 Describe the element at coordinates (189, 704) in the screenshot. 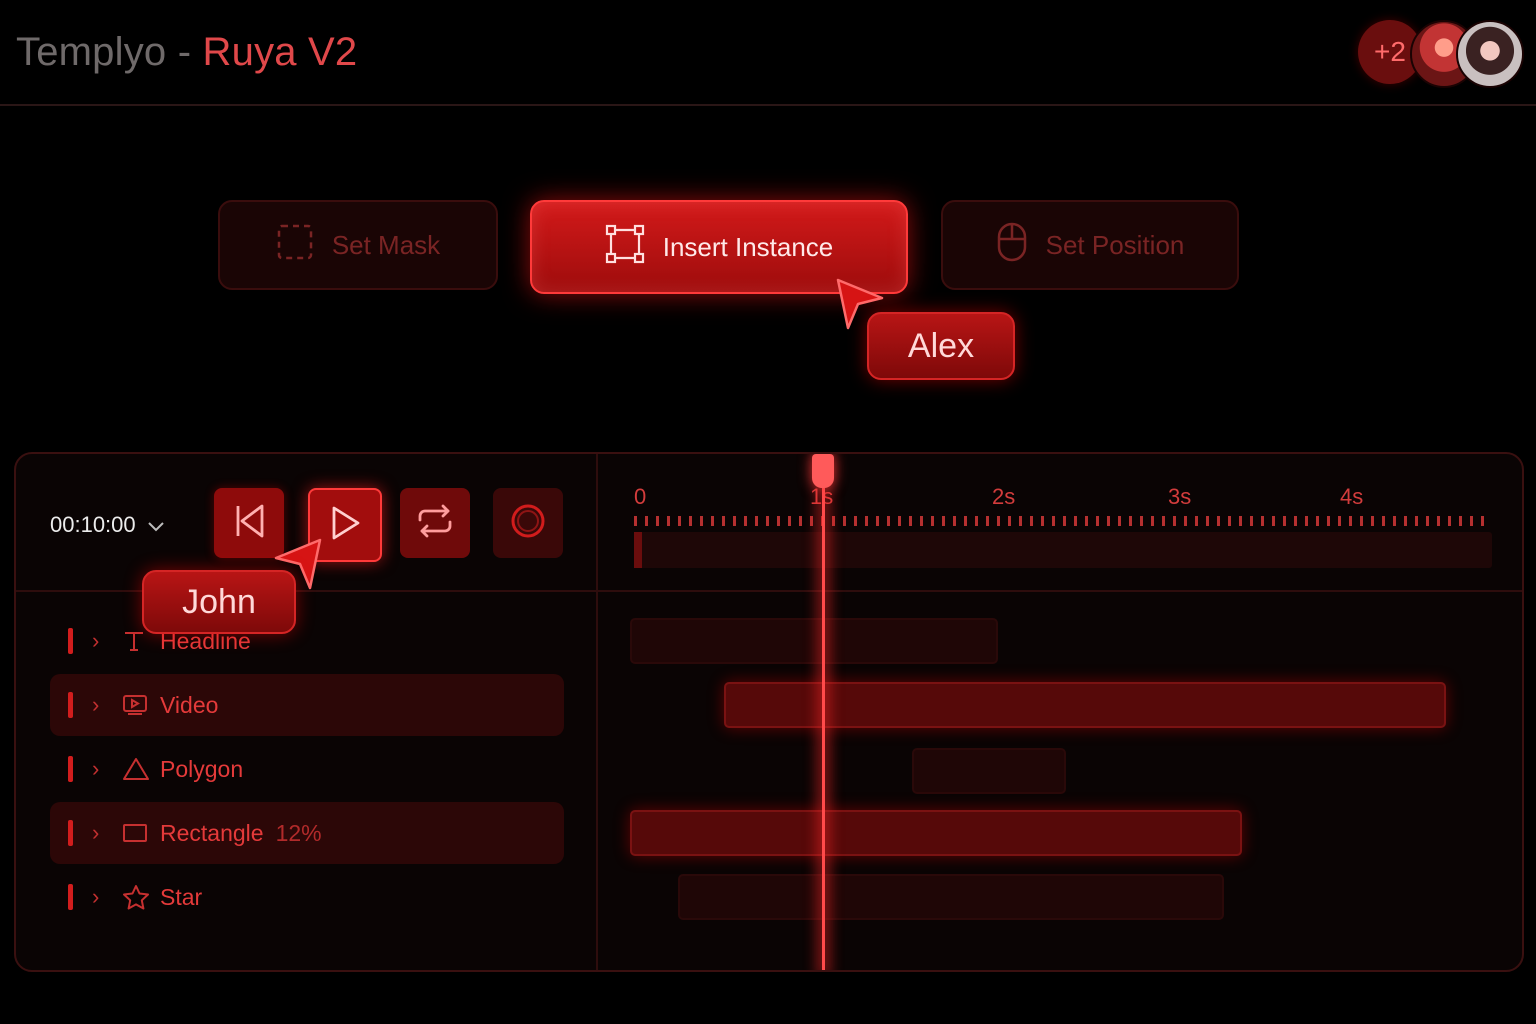

I see `layer-name: Video` at that location.